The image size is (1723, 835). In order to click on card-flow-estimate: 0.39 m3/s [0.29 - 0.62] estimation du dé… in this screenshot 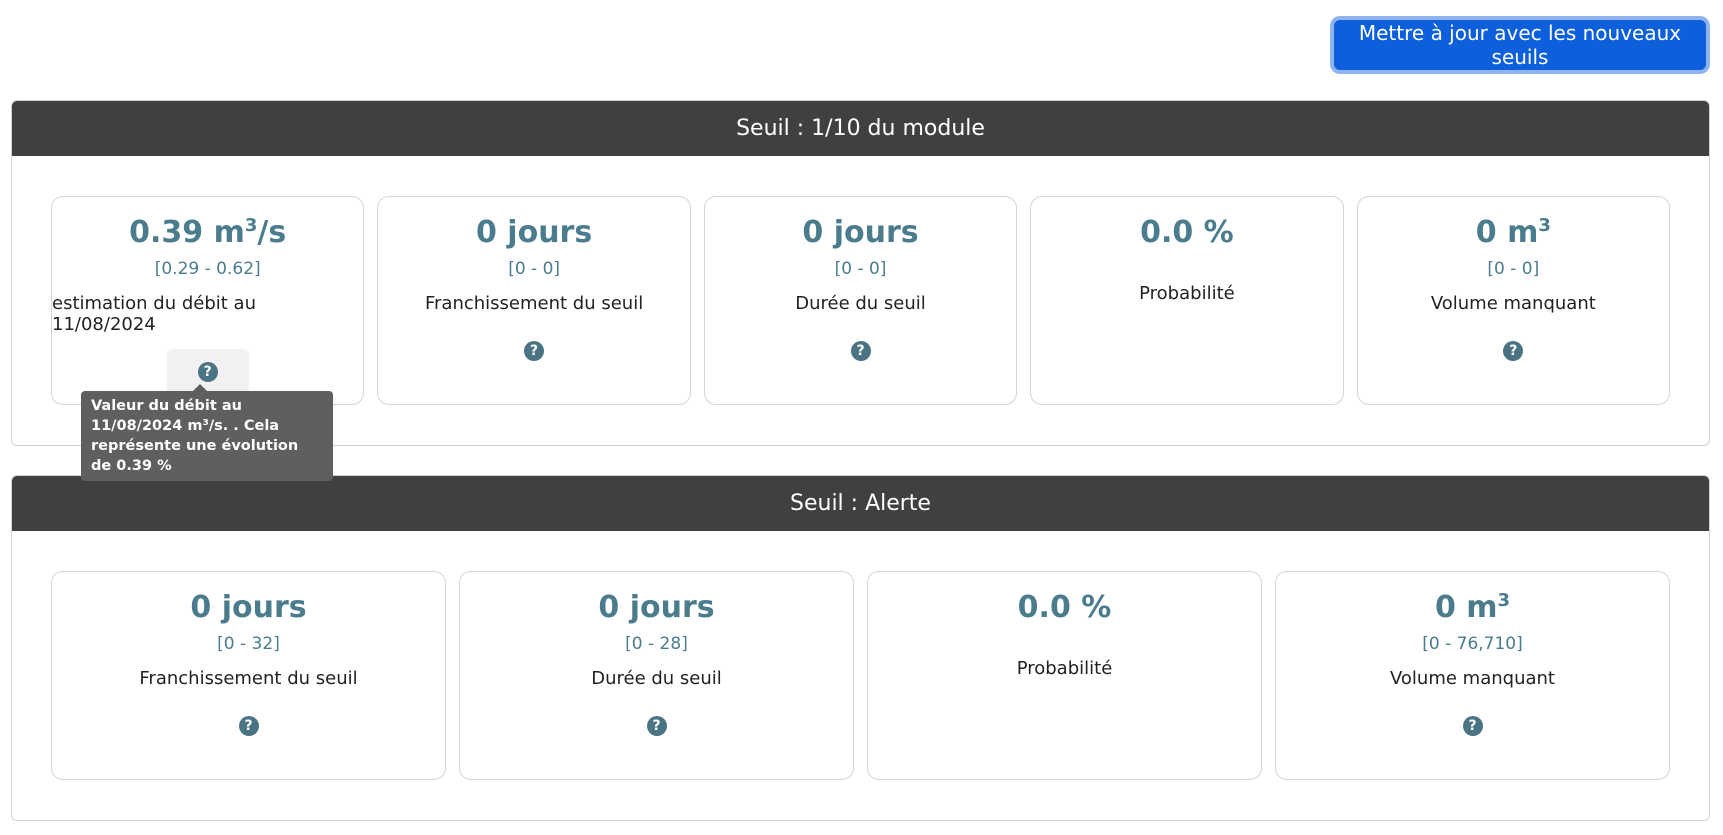, I will do `click(208, 300)`.